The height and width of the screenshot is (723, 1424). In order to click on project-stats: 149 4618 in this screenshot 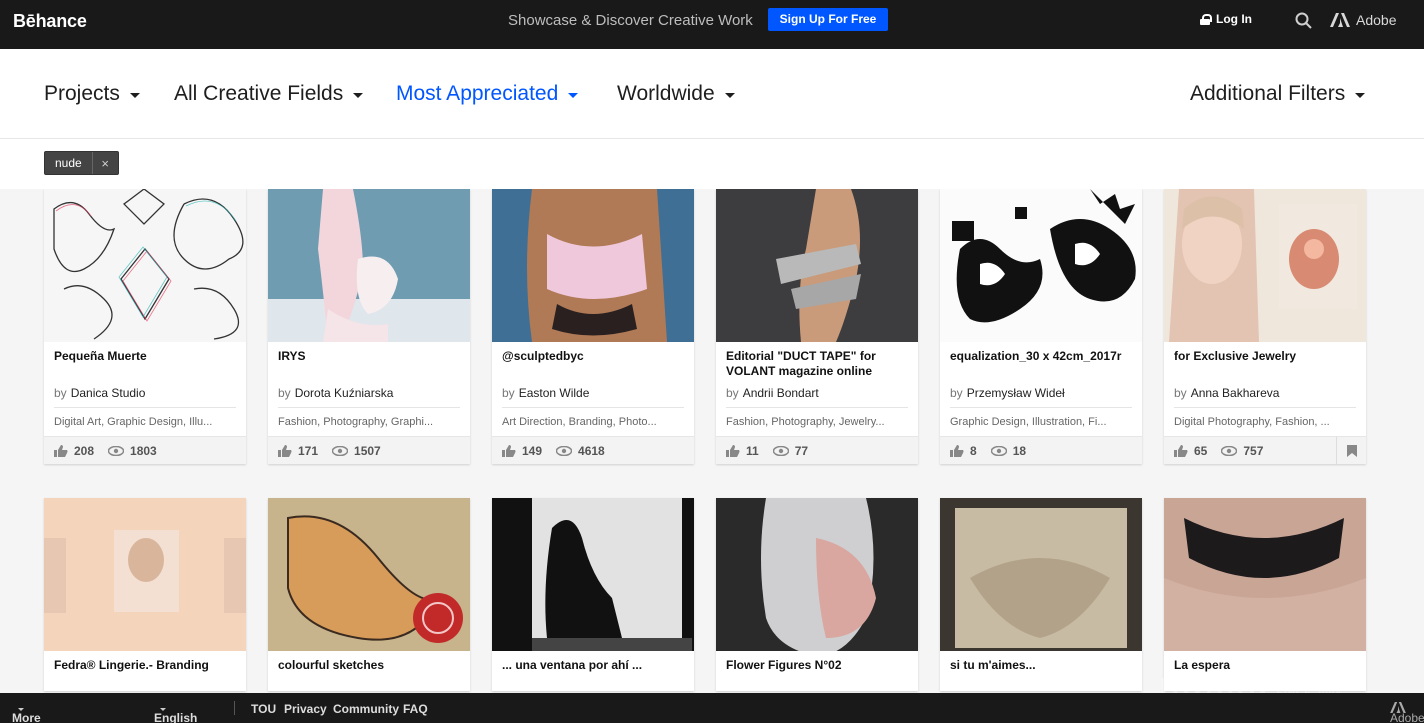, I will do `click(593, 450)`.